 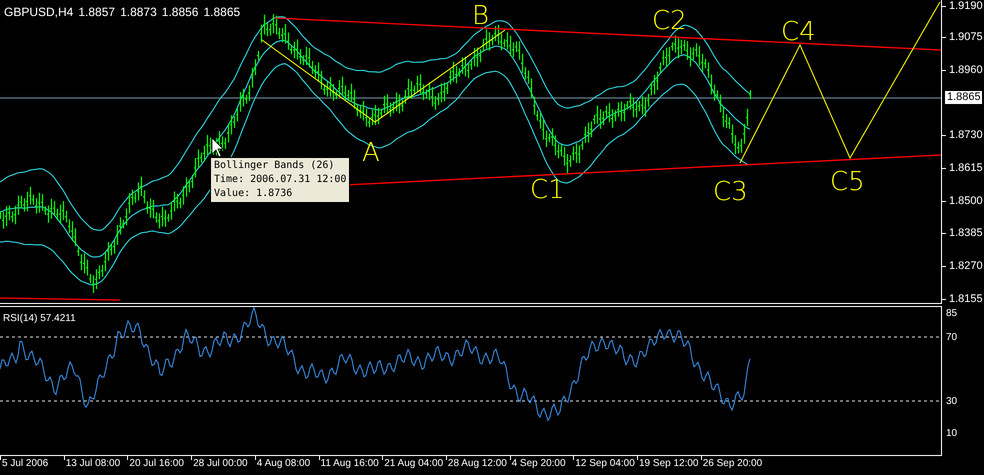 What do you see at coordinates (966, 233) in the screenshot?
I see `price-axis-label: 1.8385` at bounding box center [966, 233].